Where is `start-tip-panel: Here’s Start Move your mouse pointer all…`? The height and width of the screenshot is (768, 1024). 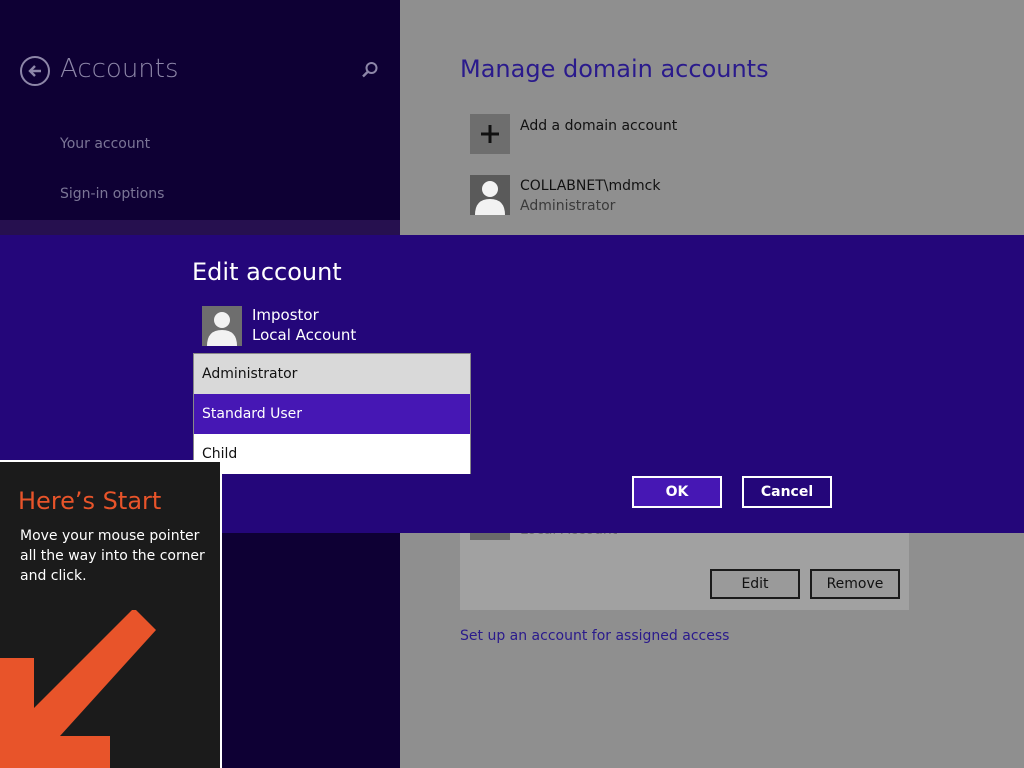
start-tip-panel: Here’s Start Move your mouse pointer all… is located at coordinates (111, 614).